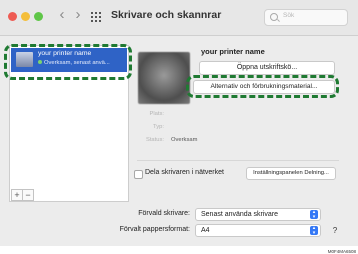 The width and height of the screenshot is (358, 254). Describe the element at coordinates (166, 15) in the screenshot. I see `window-title: Skrivare och skannrar` at that location.